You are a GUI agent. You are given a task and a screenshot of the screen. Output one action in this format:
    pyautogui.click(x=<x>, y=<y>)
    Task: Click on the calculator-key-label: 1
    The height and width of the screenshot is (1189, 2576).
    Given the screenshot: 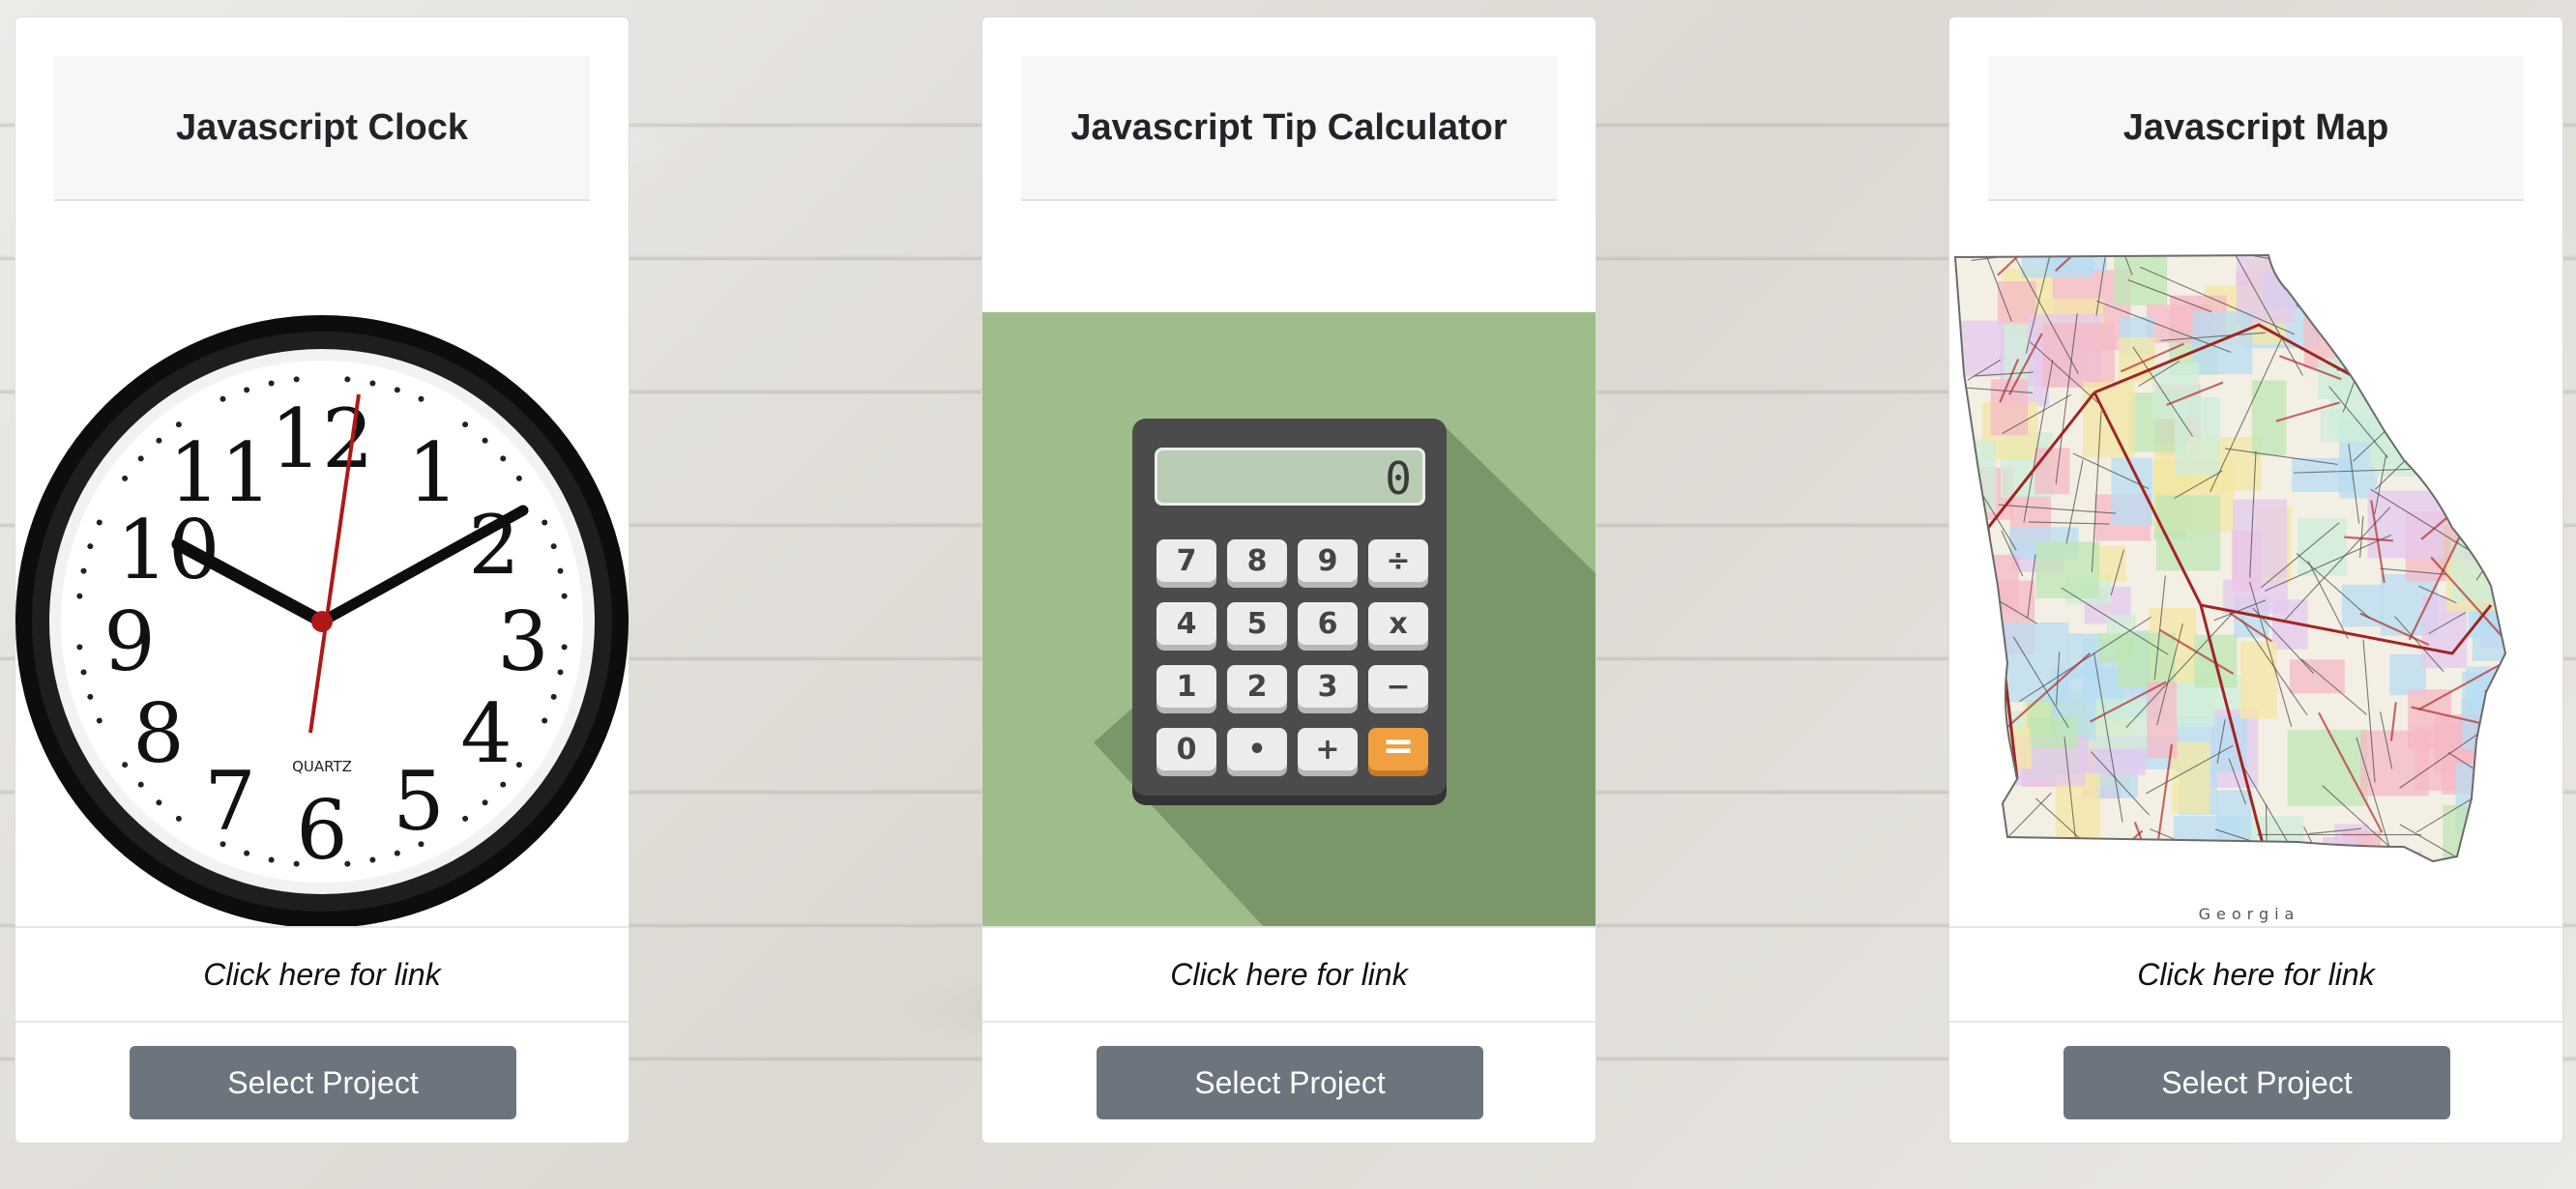 What is the action you would take?
    pyautogui.click(x=1187, y=687)
    